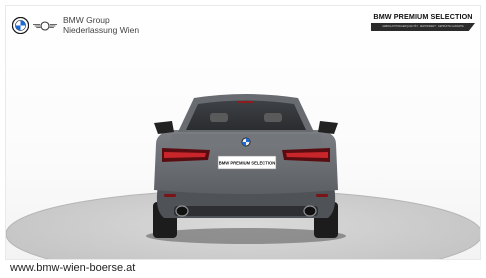  Describe the element at coordinates (273, 117) in the screenshot. I see `headrest-right` at that location.